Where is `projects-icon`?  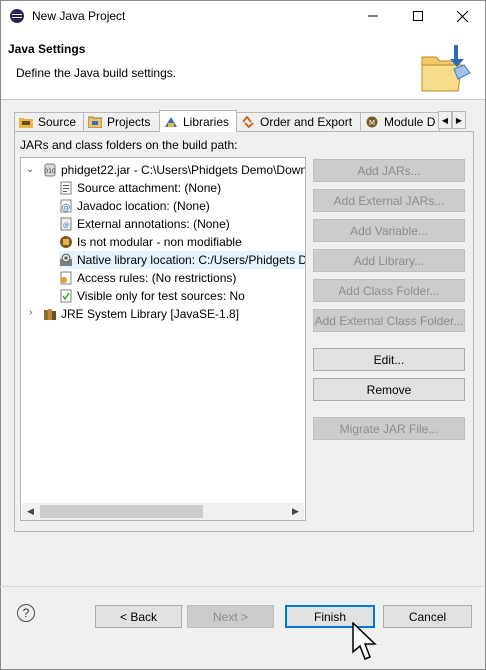 projects-icon is located at coordinates (95, 122).